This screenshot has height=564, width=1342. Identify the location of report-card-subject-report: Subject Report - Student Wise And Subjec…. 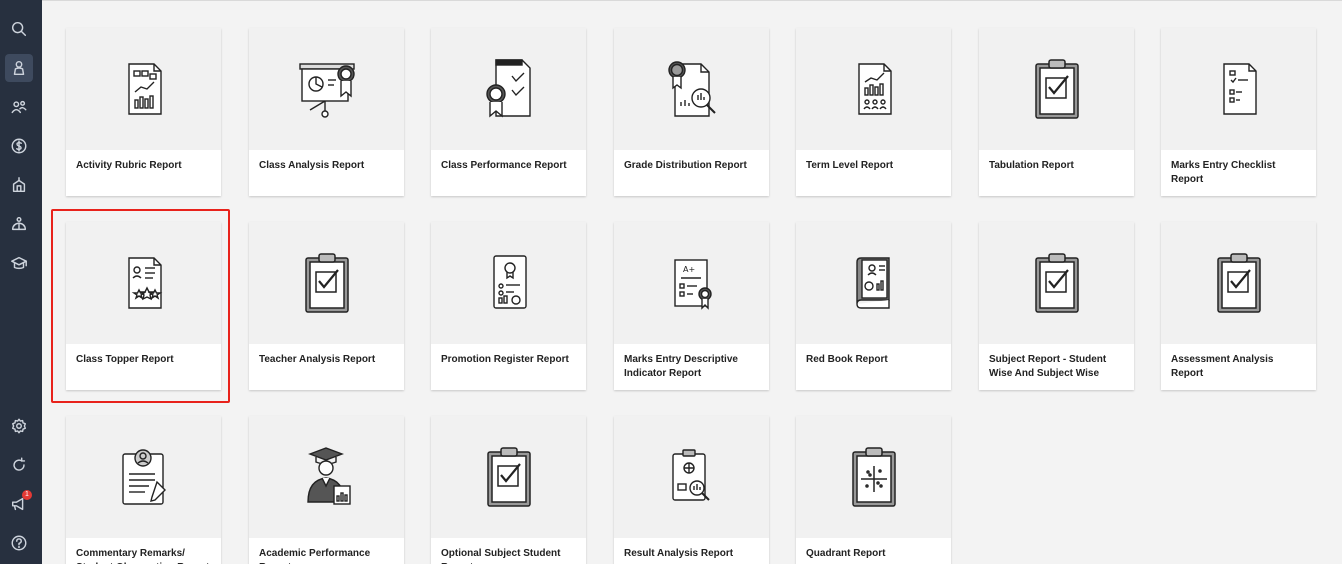
(1056, 306).